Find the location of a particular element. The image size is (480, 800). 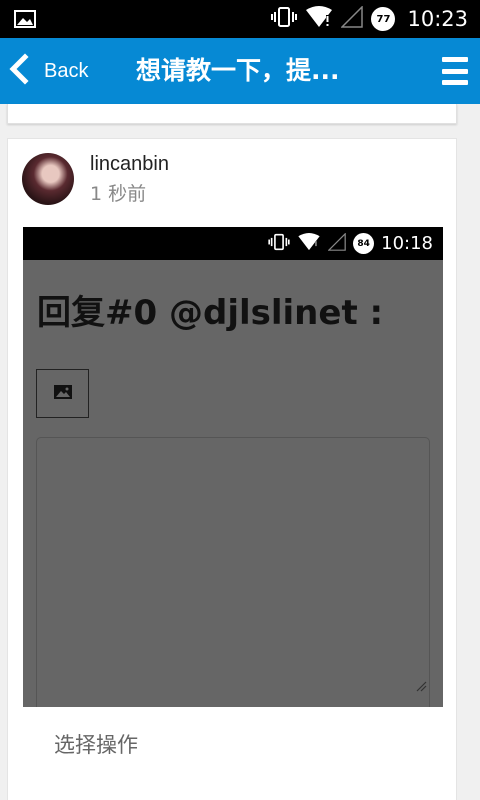

image-notification-icon is located at coordinates (25, 19).